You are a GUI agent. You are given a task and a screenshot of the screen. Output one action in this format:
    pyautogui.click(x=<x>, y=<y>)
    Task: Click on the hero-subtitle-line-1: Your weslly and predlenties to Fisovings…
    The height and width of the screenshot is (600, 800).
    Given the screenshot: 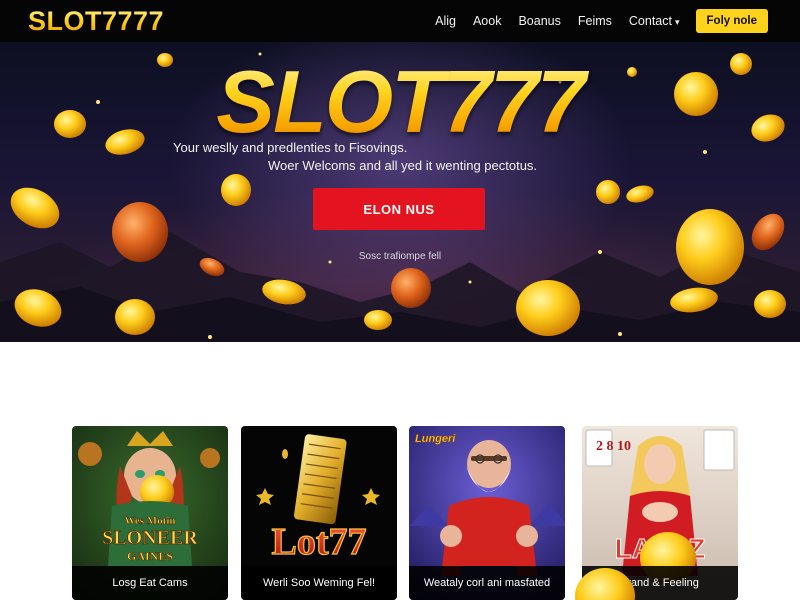 What is the action you would take?
    pyautogui.click(x=290, y=147)
    